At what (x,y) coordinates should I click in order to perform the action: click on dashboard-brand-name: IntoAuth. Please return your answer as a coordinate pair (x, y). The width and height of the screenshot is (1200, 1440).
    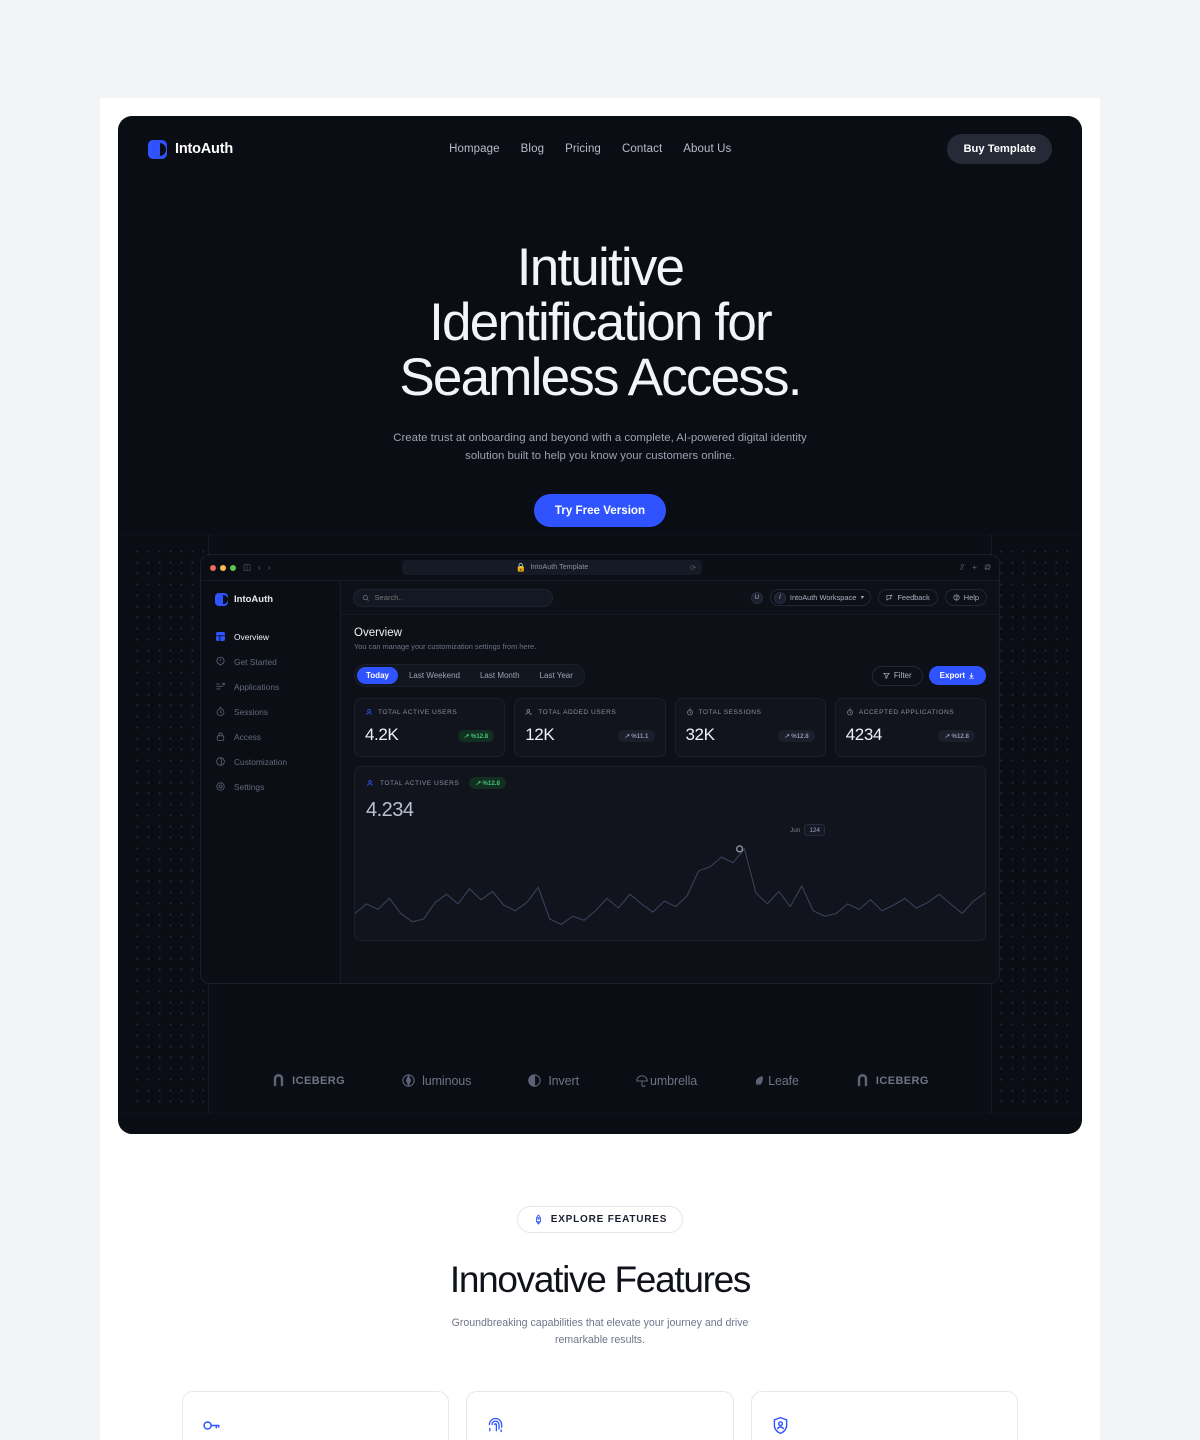
    Looking at the image, I should click on (254, 599).